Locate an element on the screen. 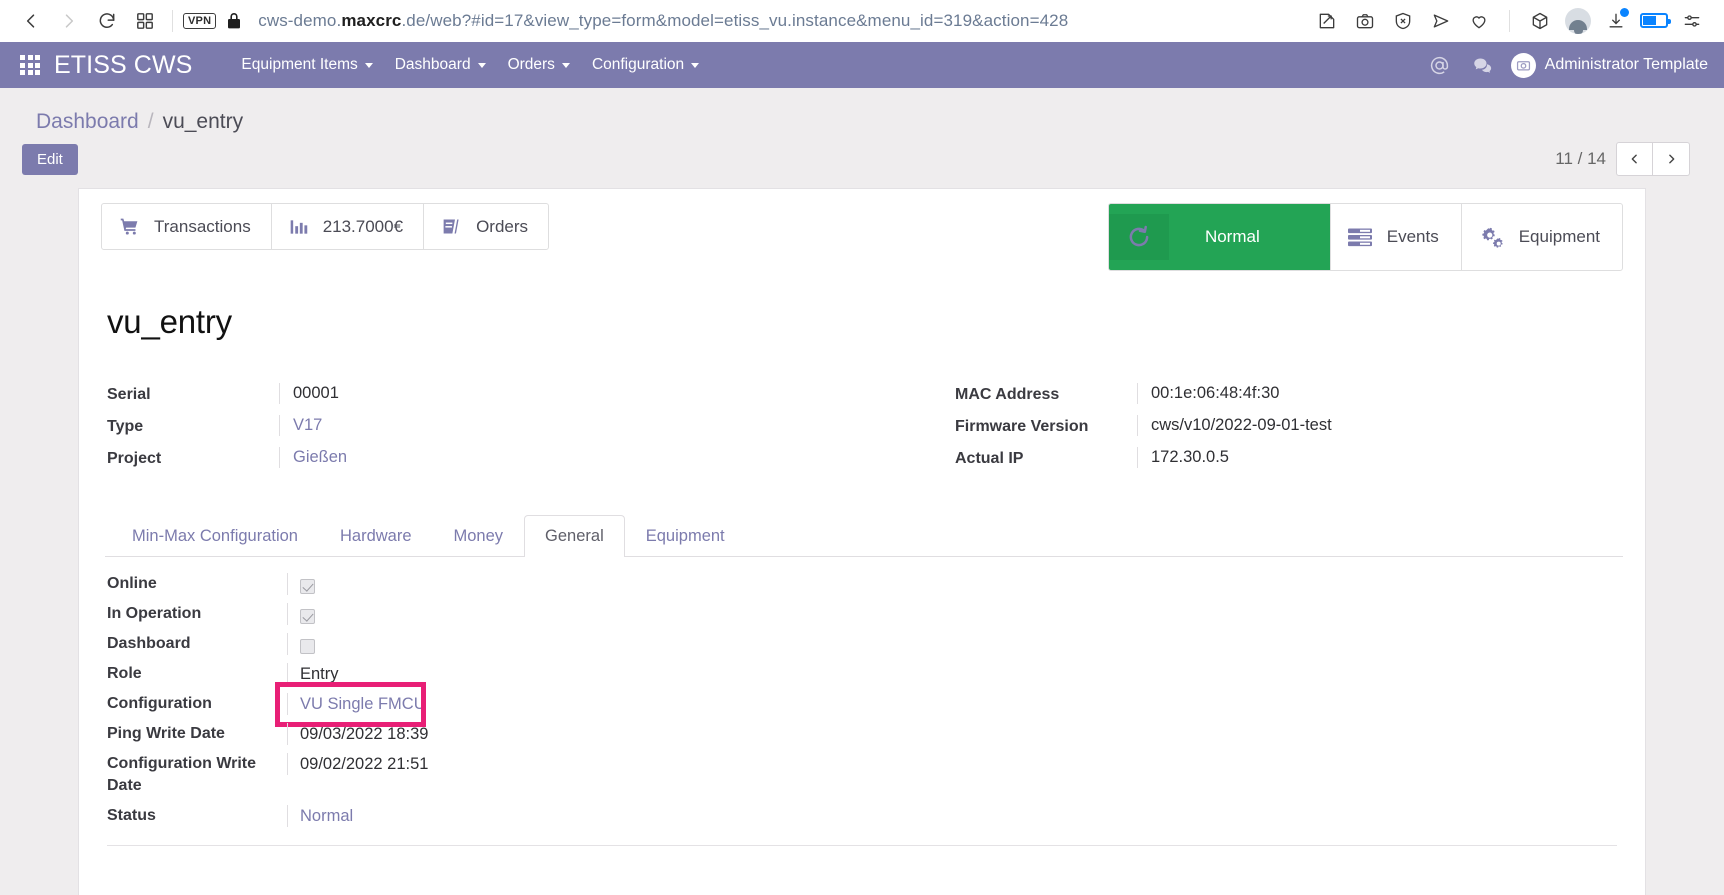 This screenshot has width=1724, height=895. field-value-online is located at coordinates (955, 584).